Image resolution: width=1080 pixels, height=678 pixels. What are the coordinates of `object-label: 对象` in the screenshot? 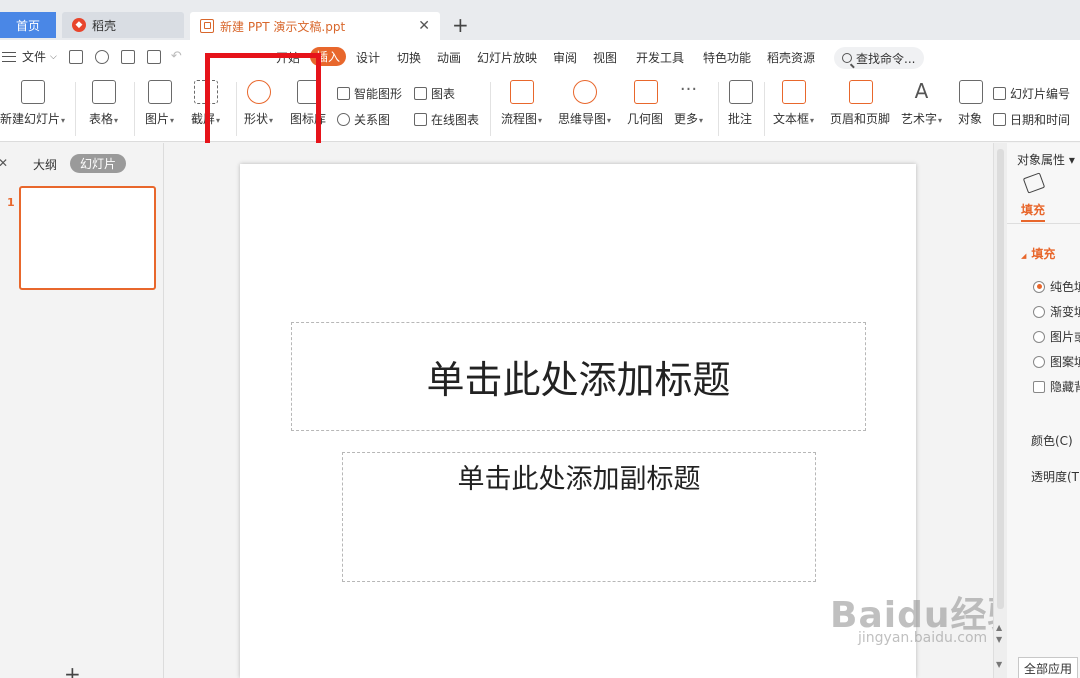 It's located at (970, 119).